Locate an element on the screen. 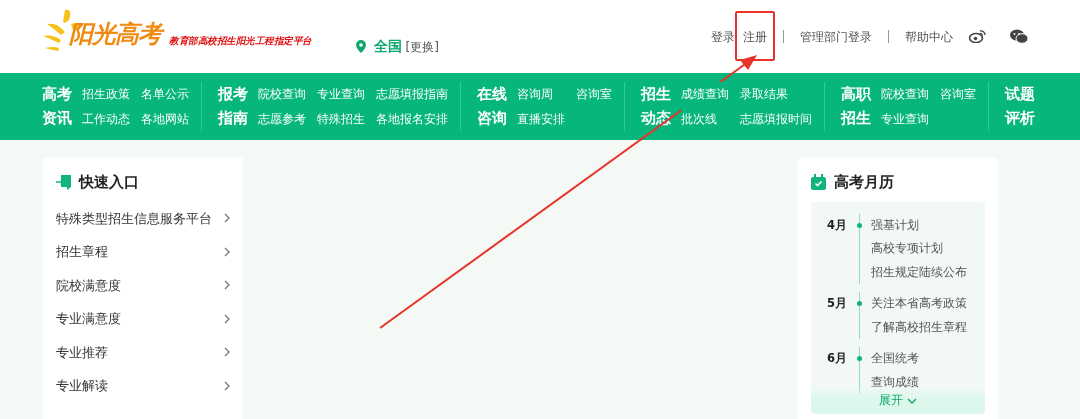 The image size is (1080, 419). change-region-link: [更换] is located at coordinates (422, 46).